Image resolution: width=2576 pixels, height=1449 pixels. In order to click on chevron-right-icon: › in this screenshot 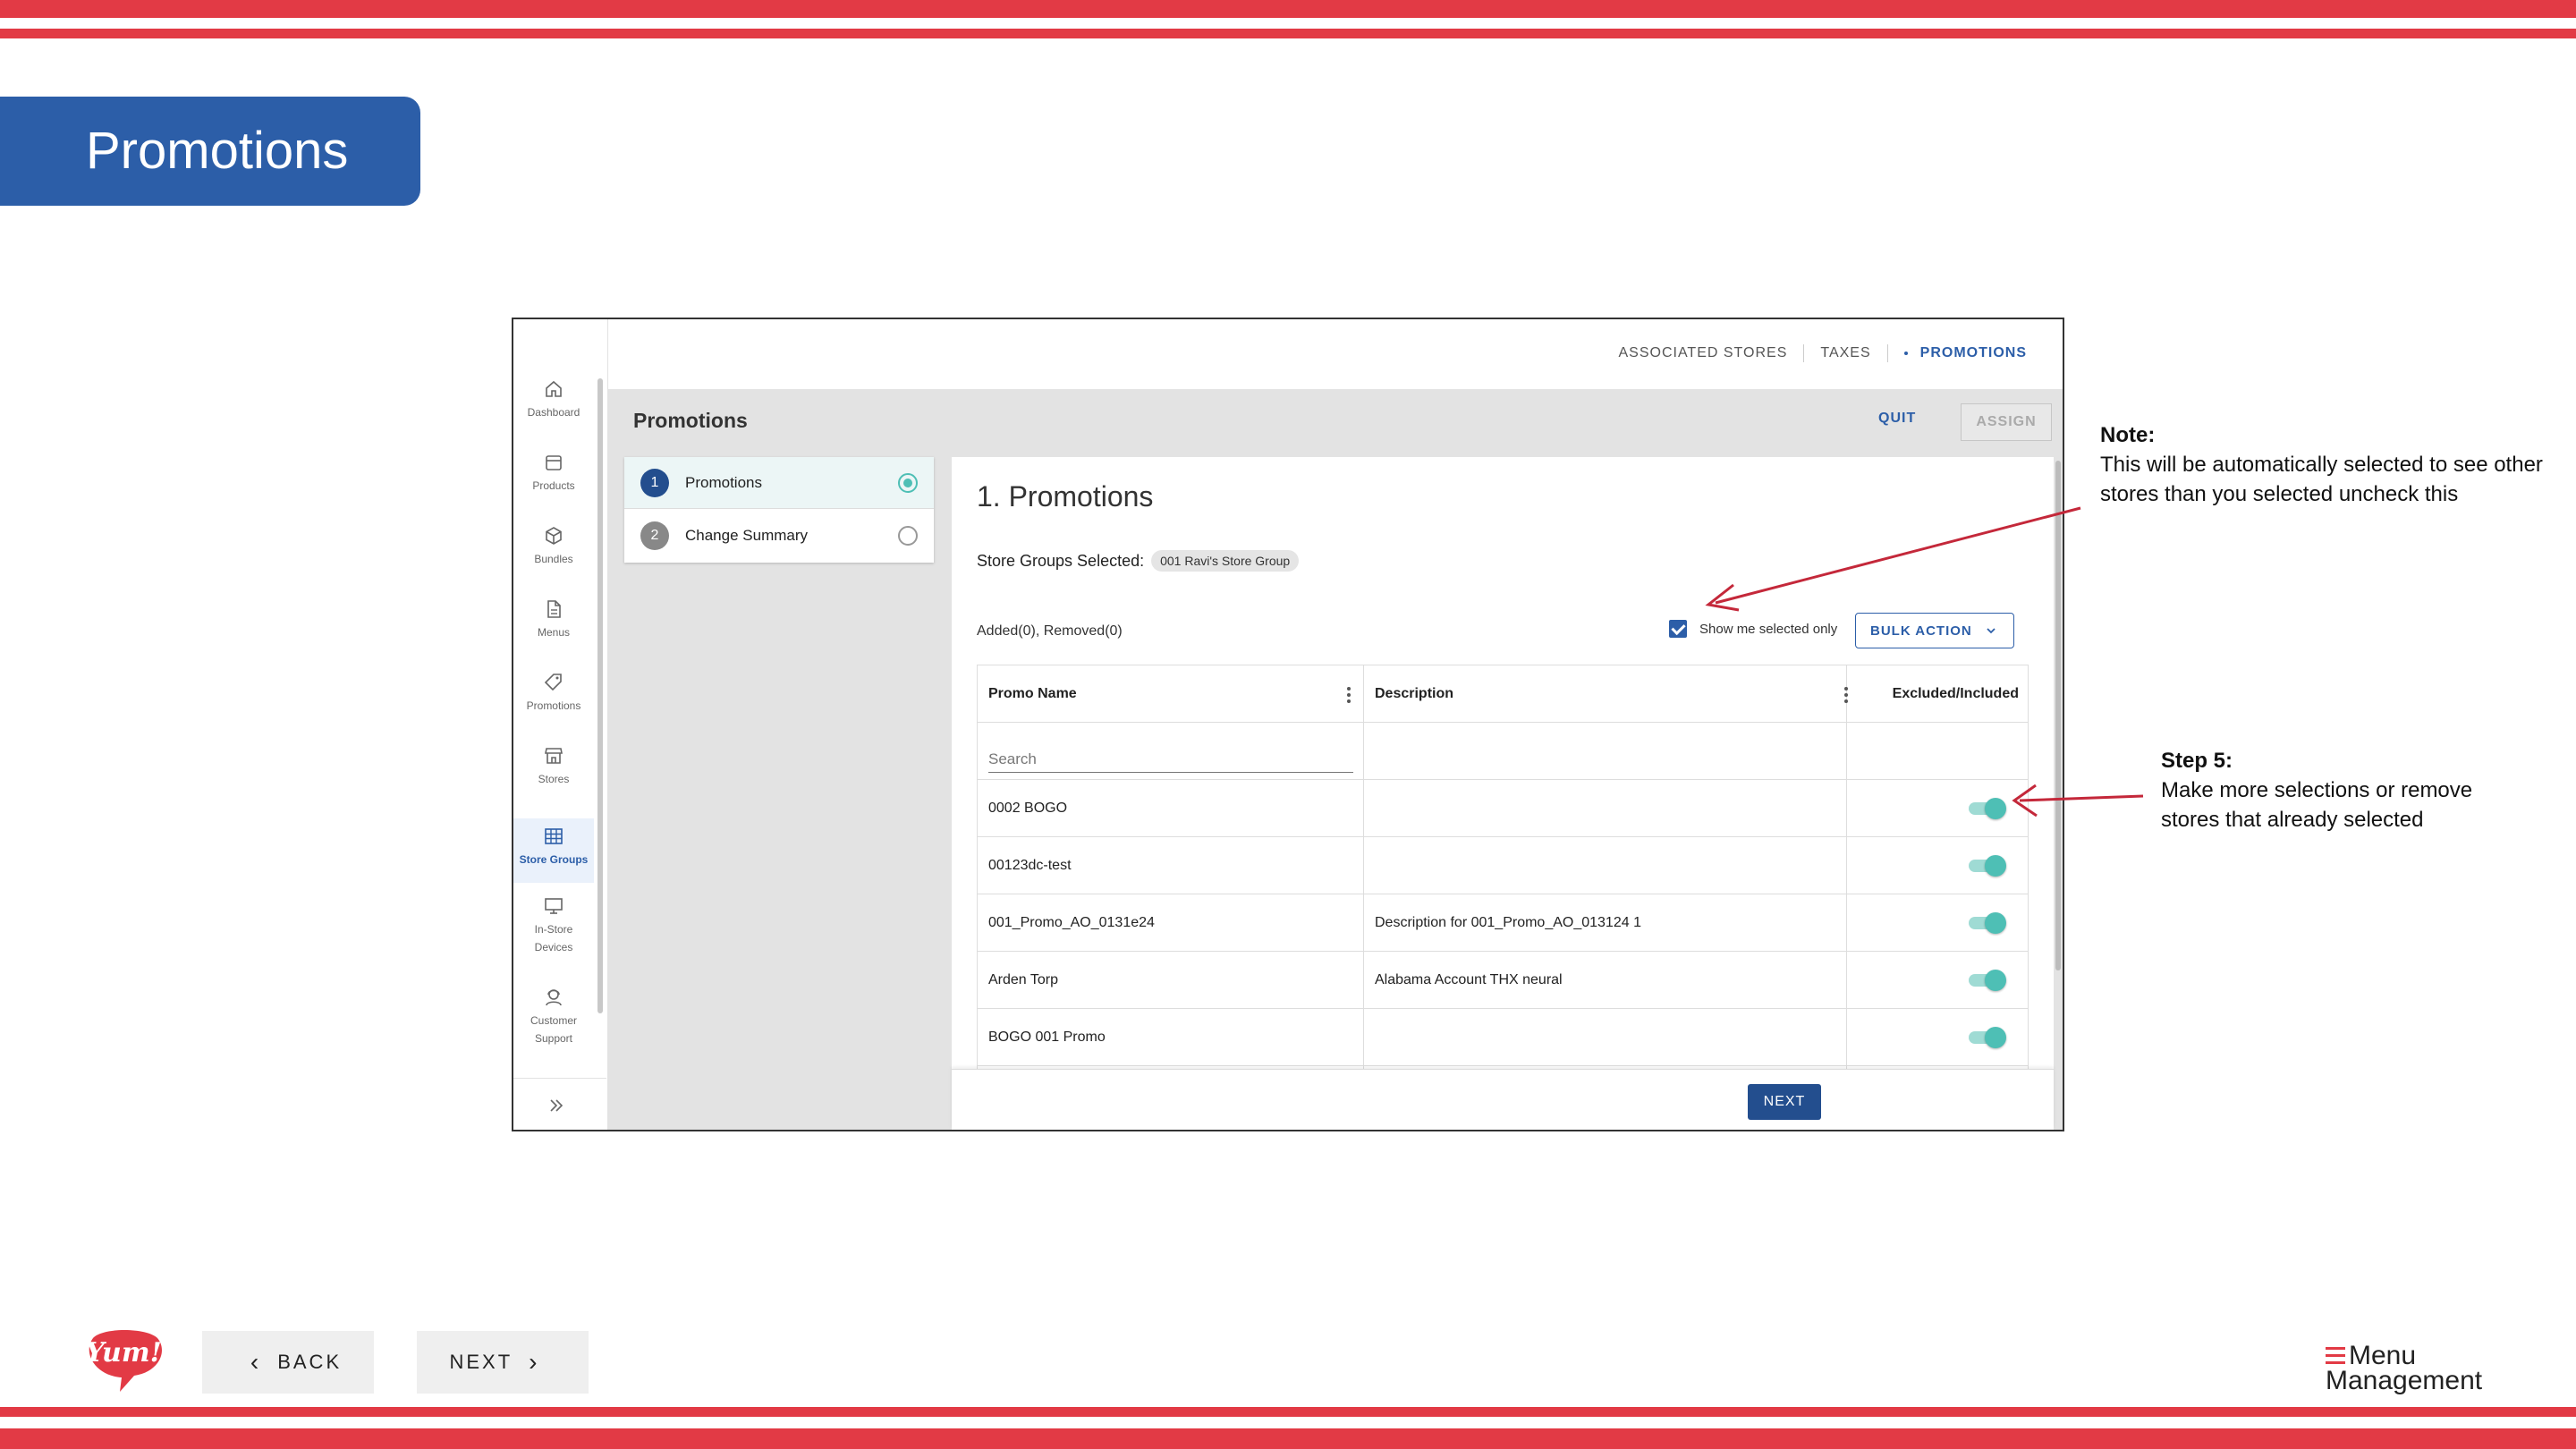, I will do `click(534, 1362)`.